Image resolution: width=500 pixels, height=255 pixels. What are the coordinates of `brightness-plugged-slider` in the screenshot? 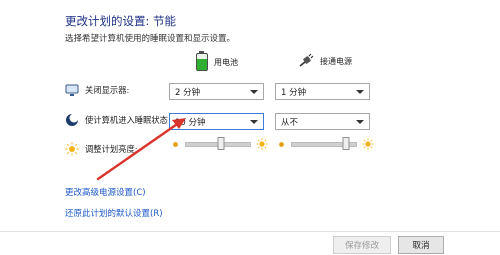 It's located at (325, 144).